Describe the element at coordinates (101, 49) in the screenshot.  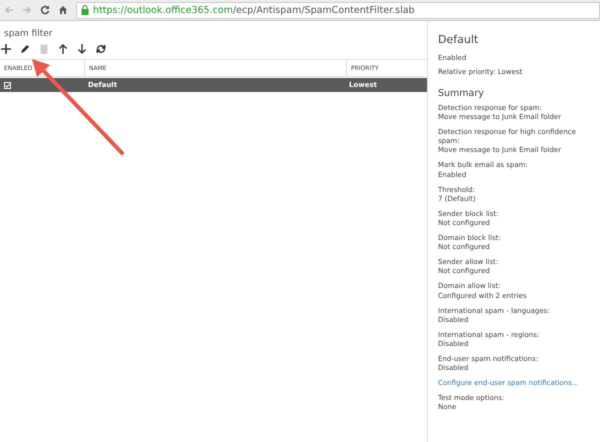
I see `refresh-icon` at that location.